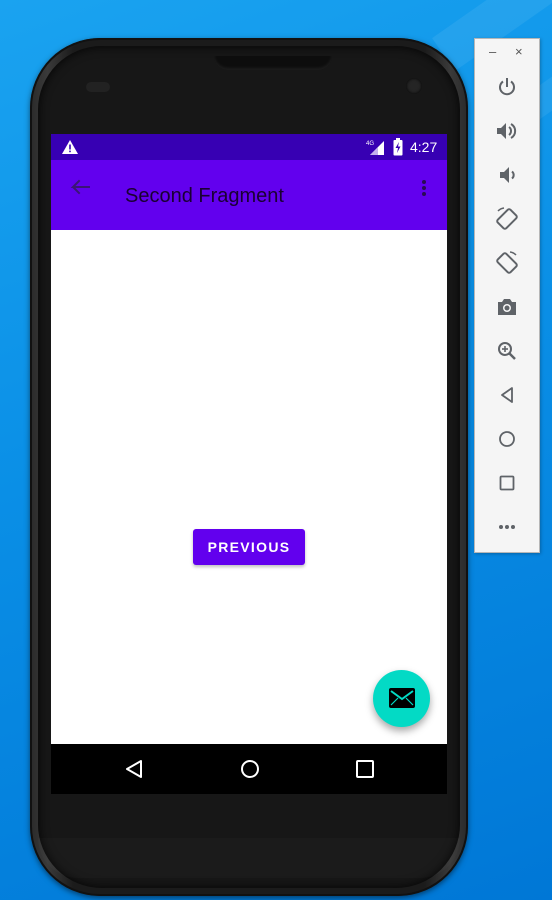 This screenshot has width=552, height=900. What do you see at coordinates (204, 196) in the screenshot?
I see `page-title: Second Fragment` at bounding box center [204, 196].